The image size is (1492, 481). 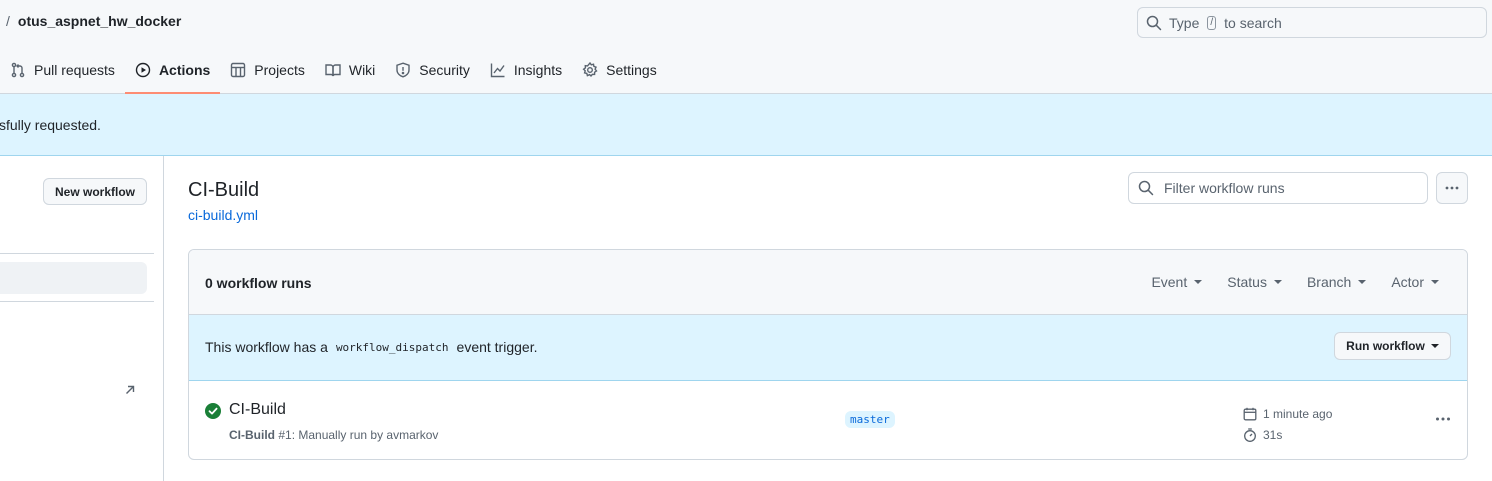 What do you see at coordinates (358, 435) in the screenshot?
I see `run-detail: #1: Manually run by avmarkov` at bounding box center [358, 435].